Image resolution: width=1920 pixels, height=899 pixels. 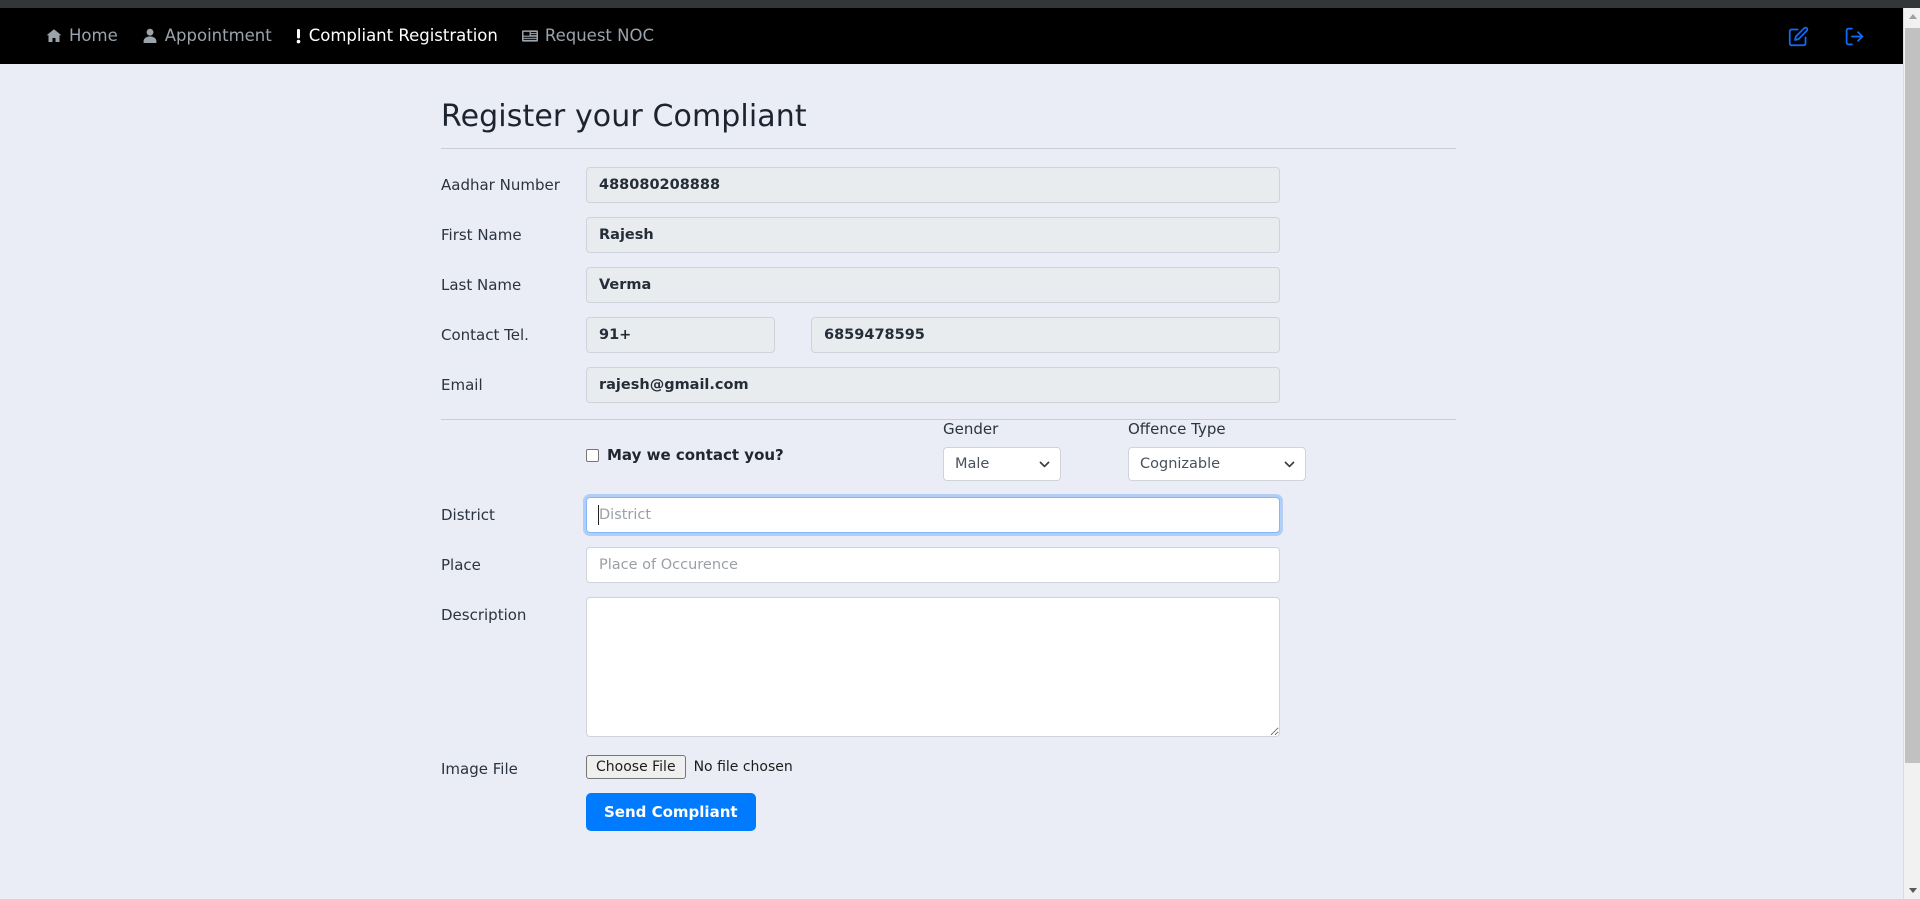 I want to click on contact-consent-checkbox, so click(x=592, y=455).